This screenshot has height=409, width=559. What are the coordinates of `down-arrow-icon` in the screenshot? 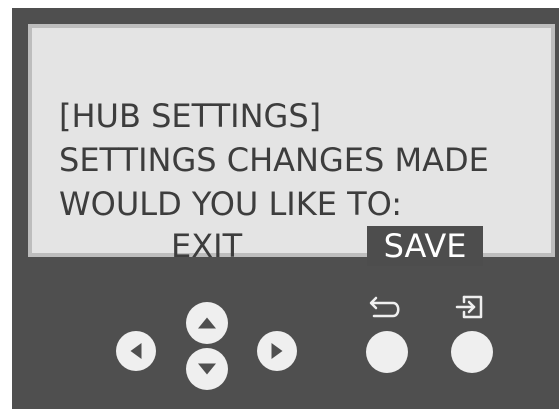 It's located at (207, 369).